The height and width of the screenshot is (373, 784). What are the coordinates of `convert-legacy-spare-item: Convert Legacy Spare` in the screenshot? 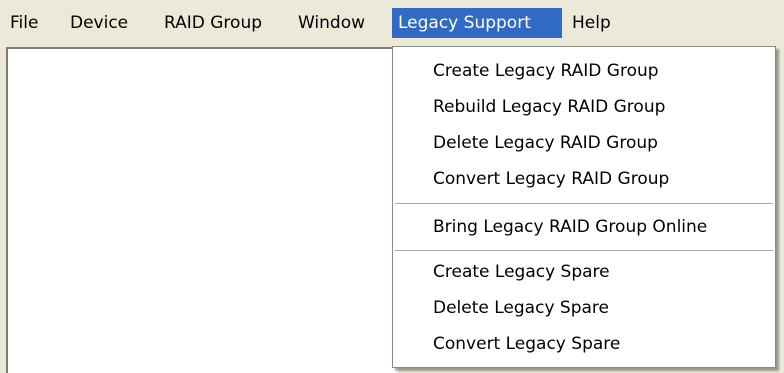 It's located at (584, 344).